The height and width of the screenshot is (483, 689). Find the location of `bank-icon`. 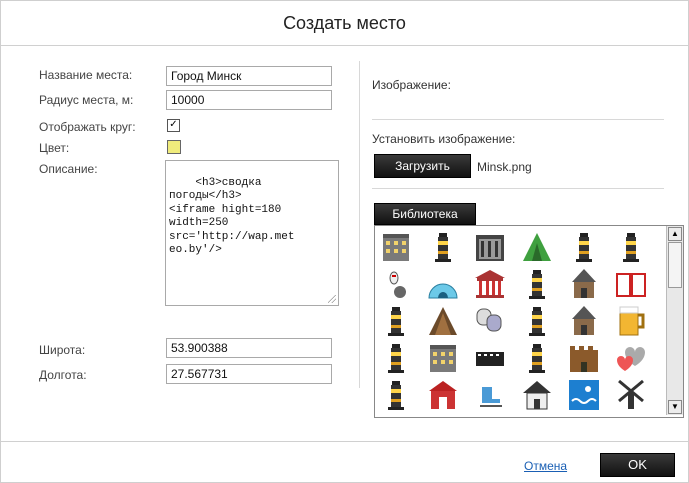

bank-icon is located at coordinates (490, 247).